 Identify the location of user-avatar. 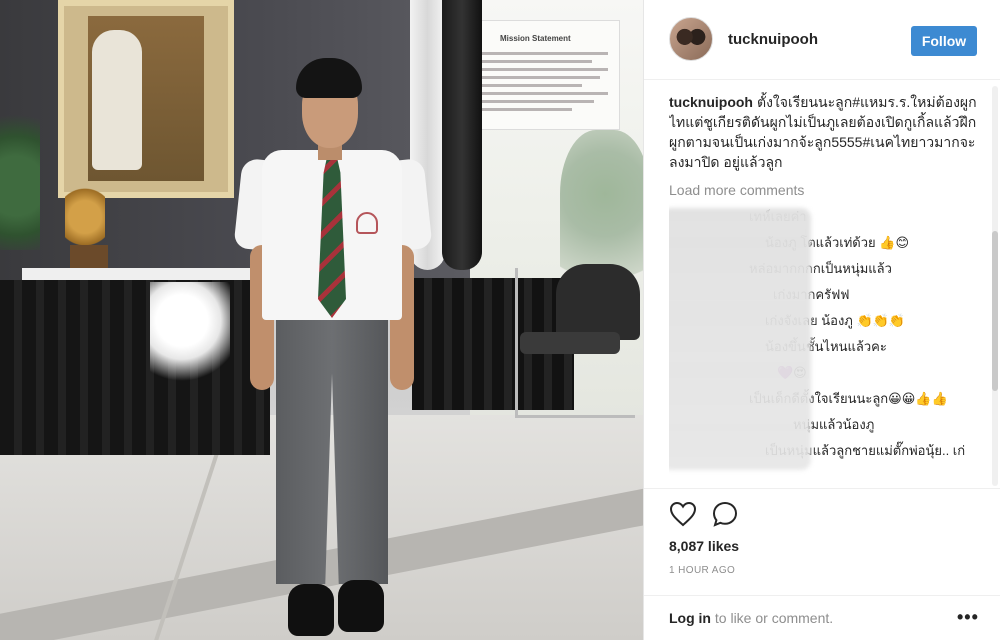
(691, 39).